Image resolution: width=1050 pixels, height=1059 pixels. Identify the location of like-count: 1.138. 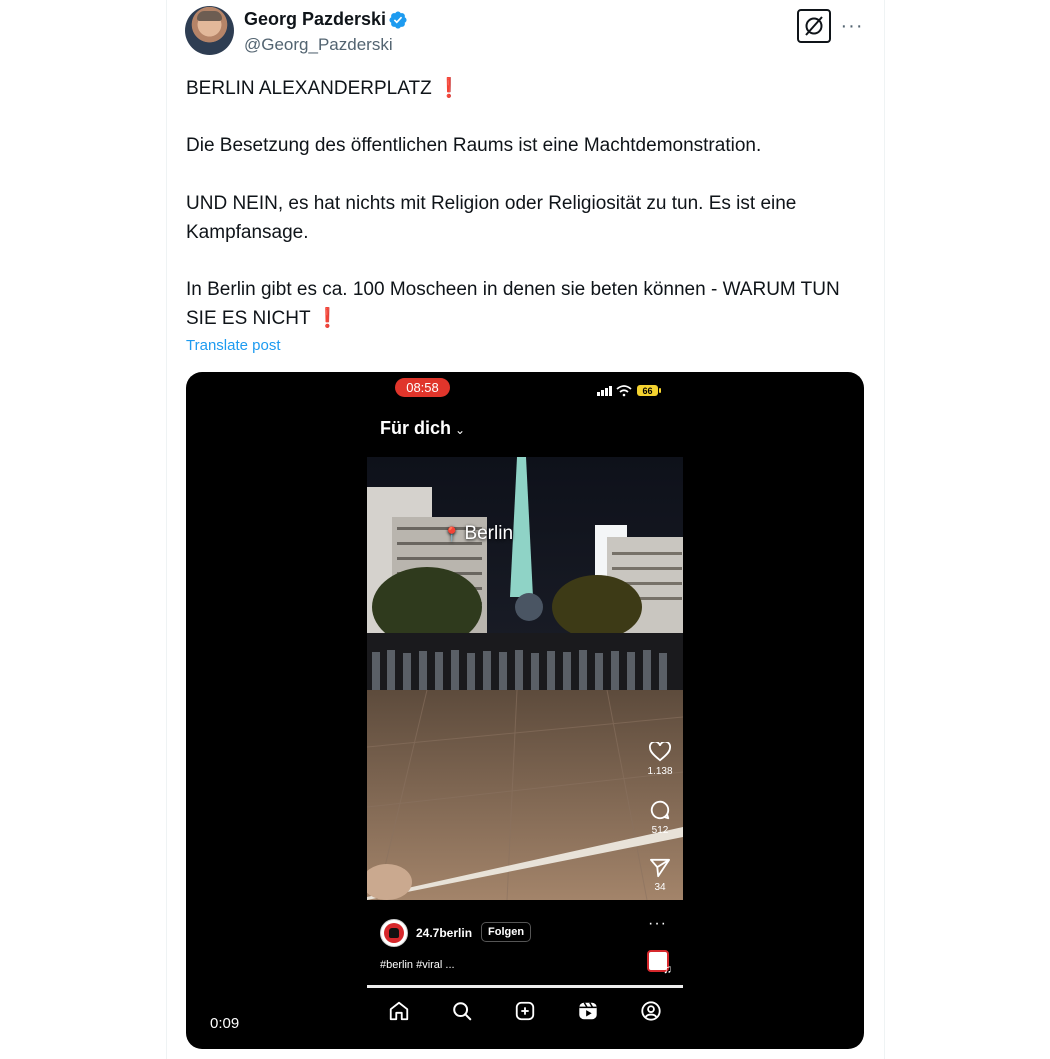
(660, 771).